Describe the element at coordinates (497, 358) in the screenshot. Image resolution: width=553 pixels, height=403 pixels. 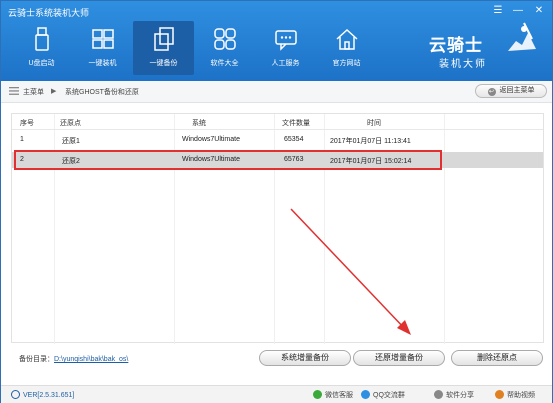
I see `delete-restore-point-button: 删除还原点` at that location.